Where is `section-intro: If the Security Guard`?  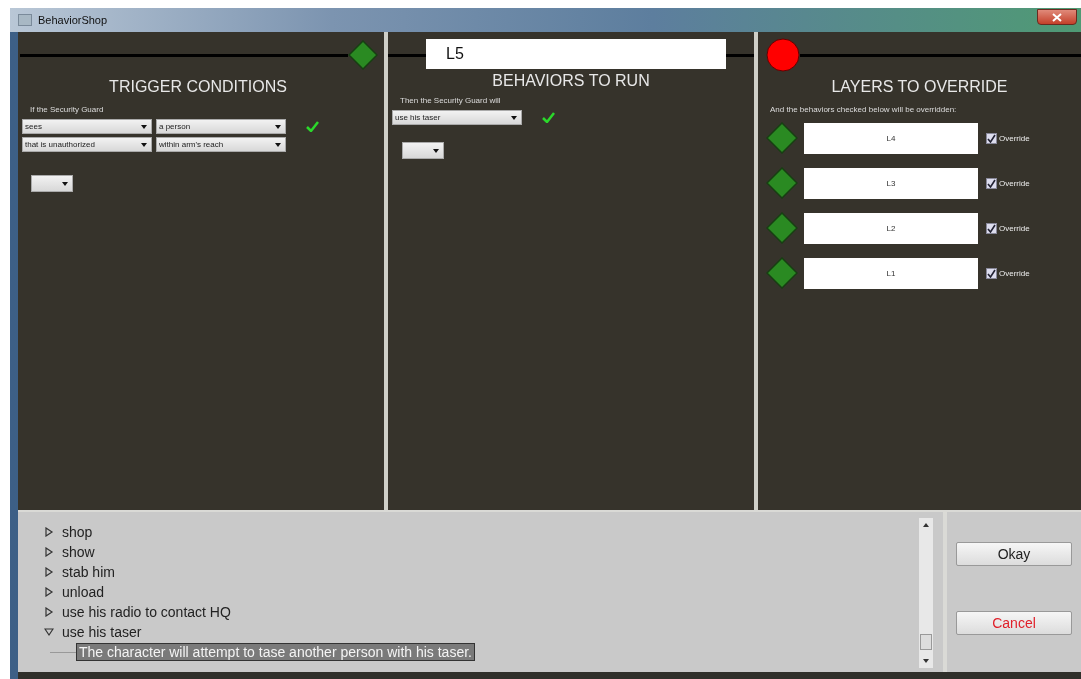
section-intro: If the Security Guard is located at coordinates (67, 109).